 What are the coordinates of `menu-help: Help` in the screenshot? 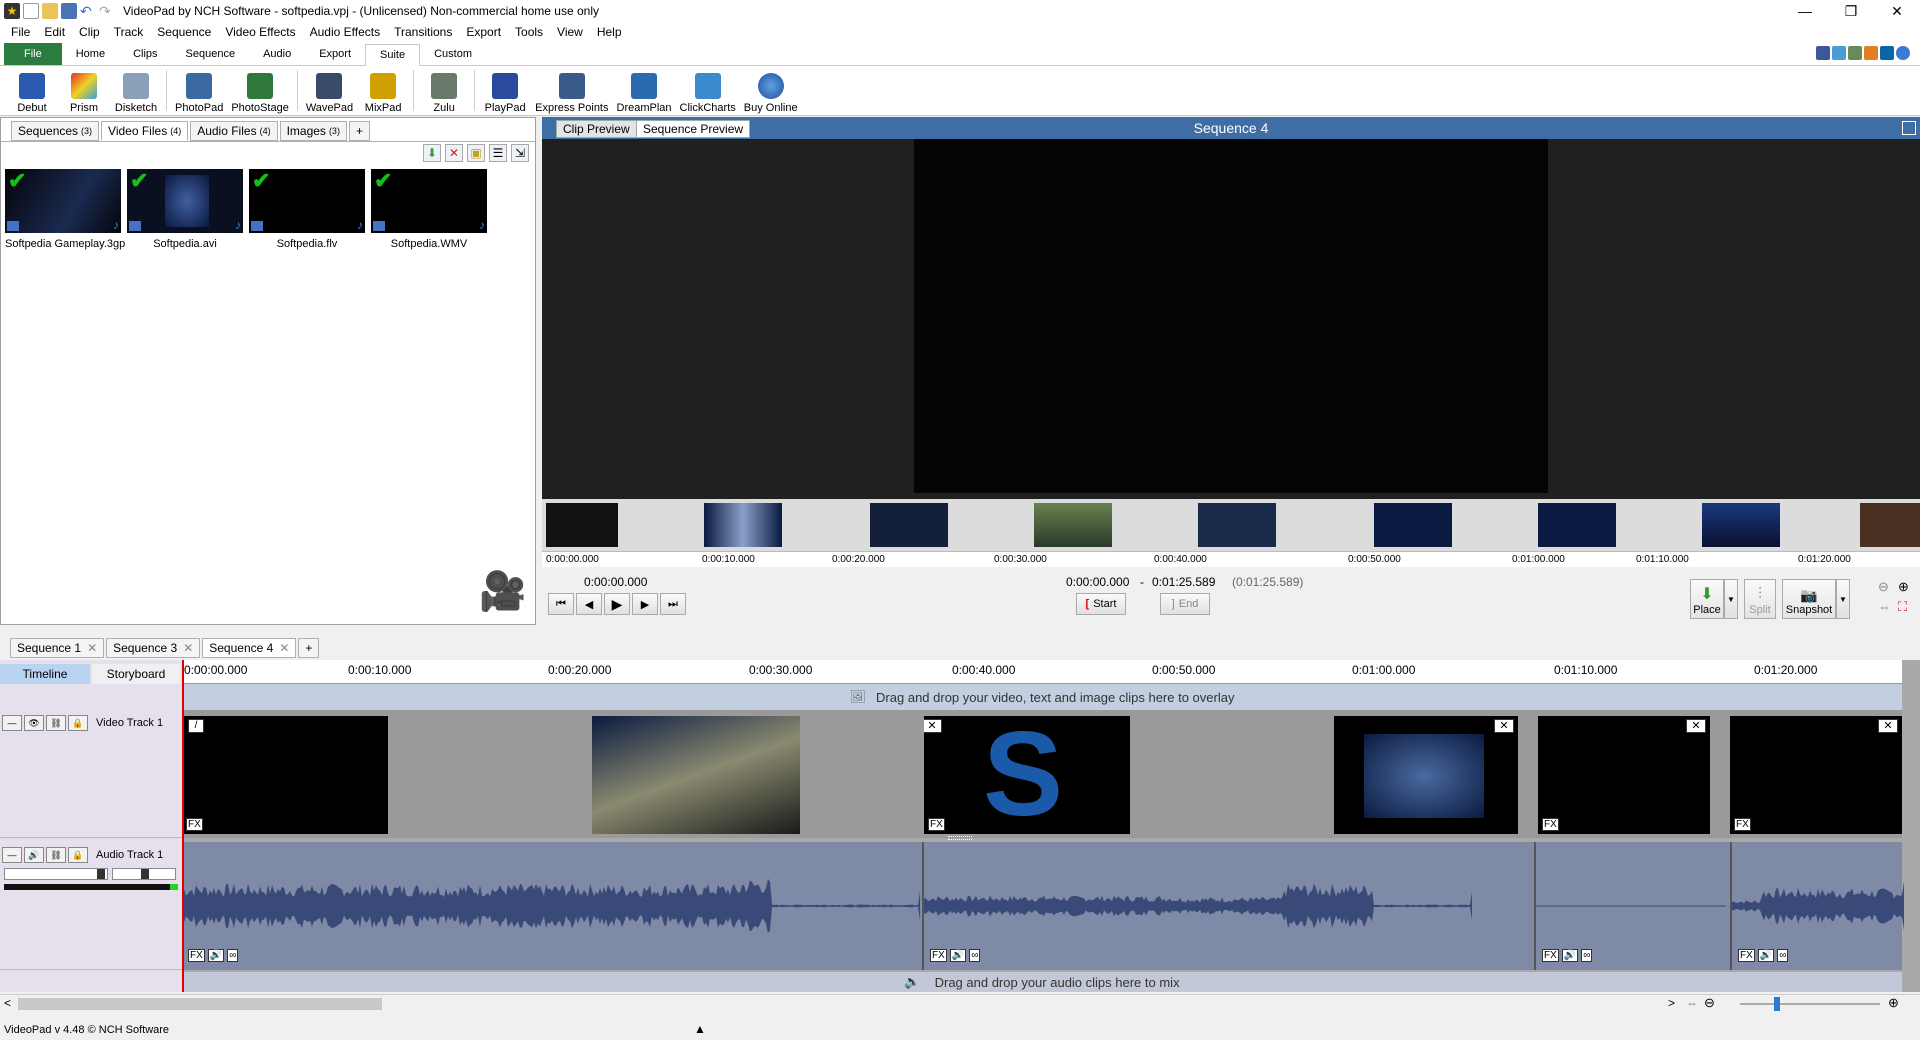 It's located at (609, 32).